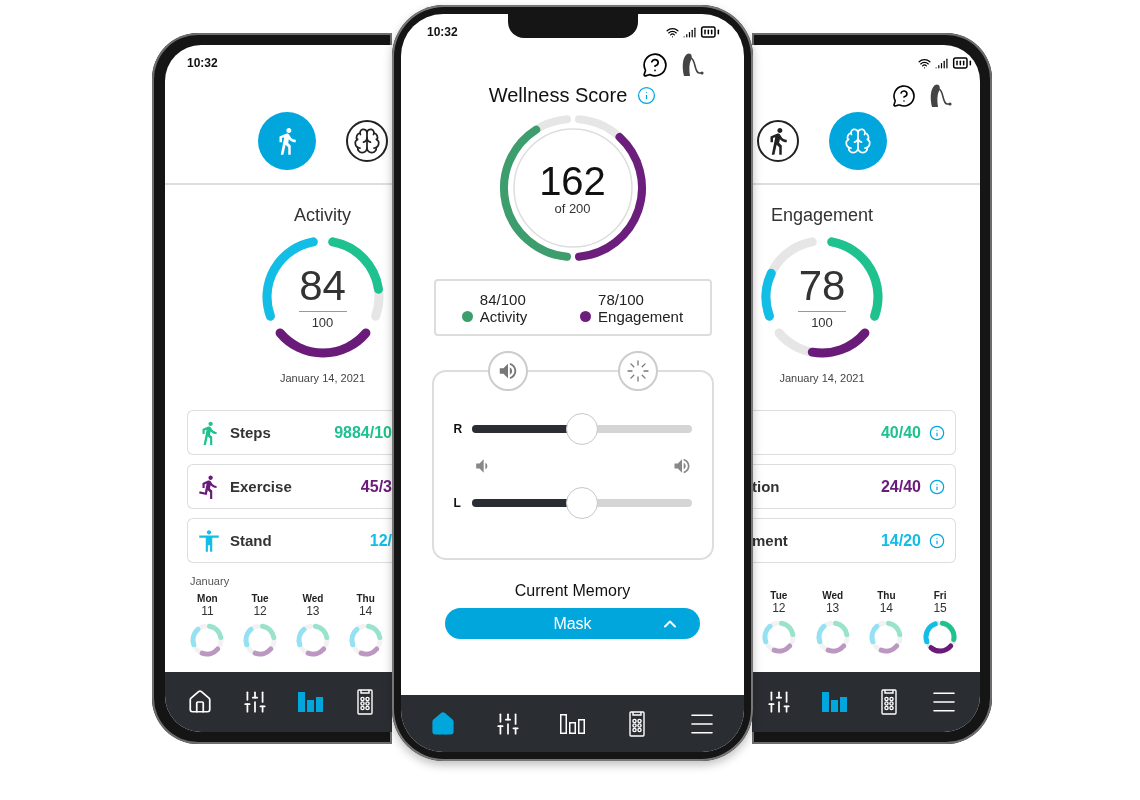 This screenshot has height=800, width=1140. What do you see at coordinates (558, 95) in the screenshot?
I see `screen-title: Wellness Score` at bounding box center [558, 95].